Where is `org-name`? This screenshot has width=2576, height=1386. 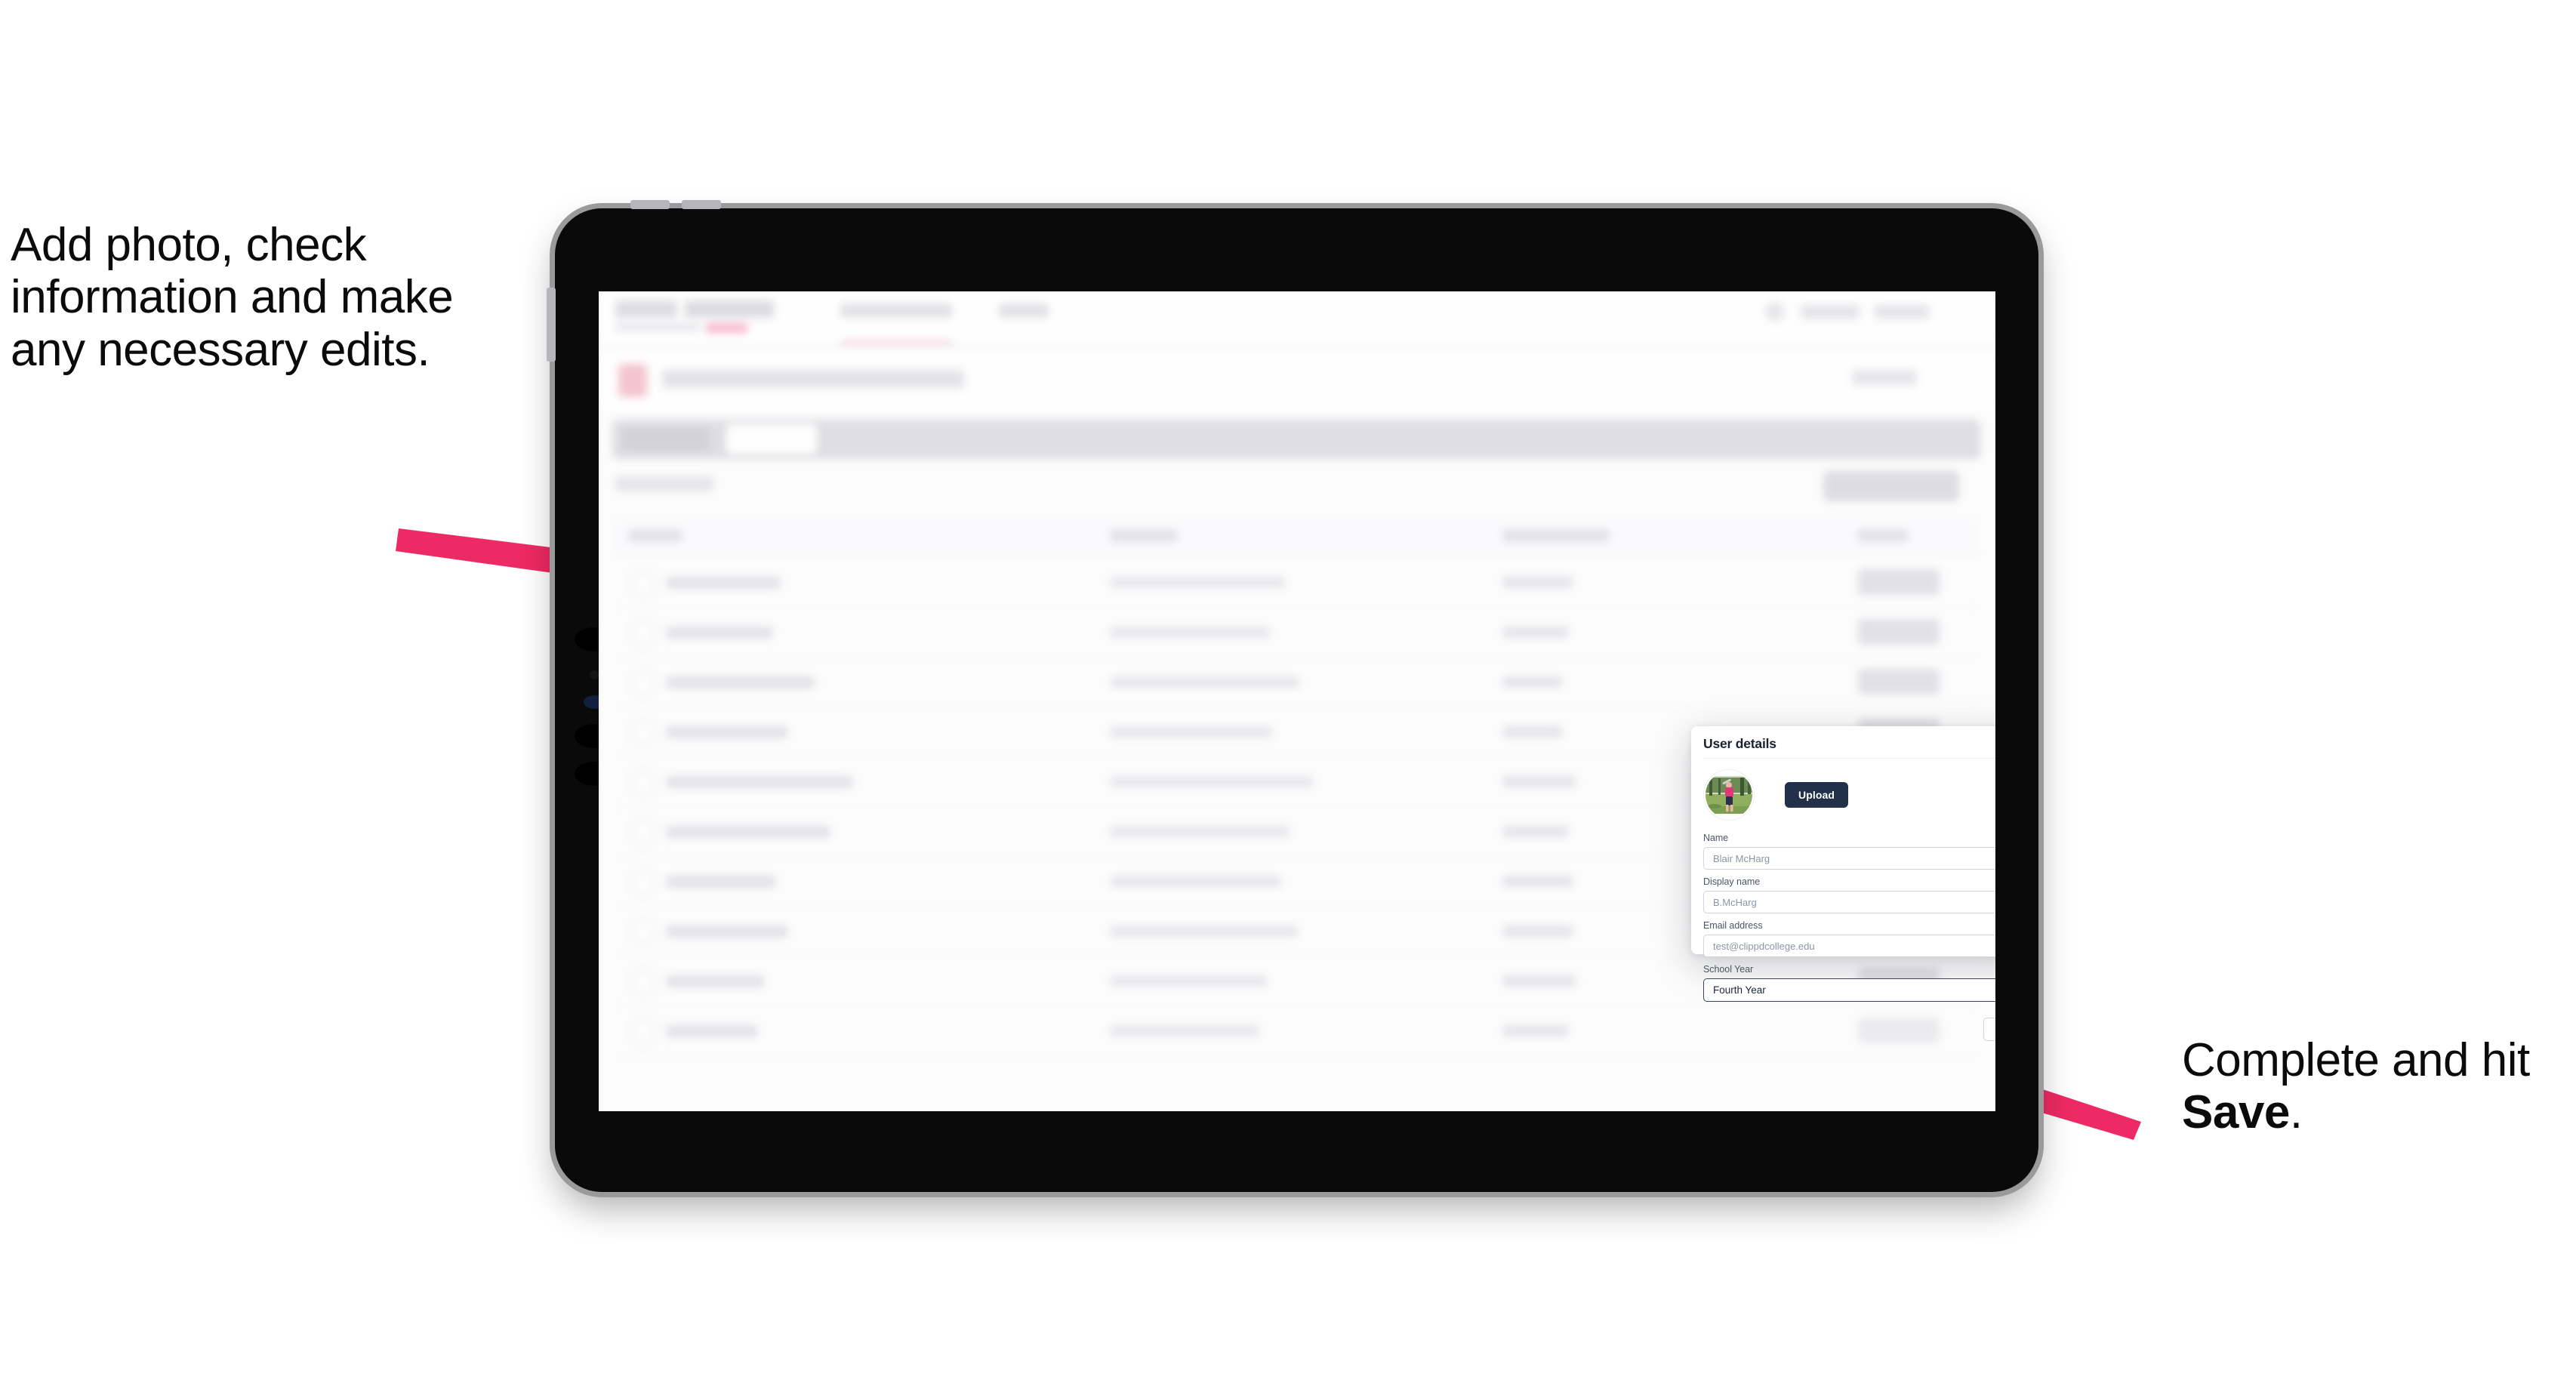 org-name is located at coordinates (813, 379).